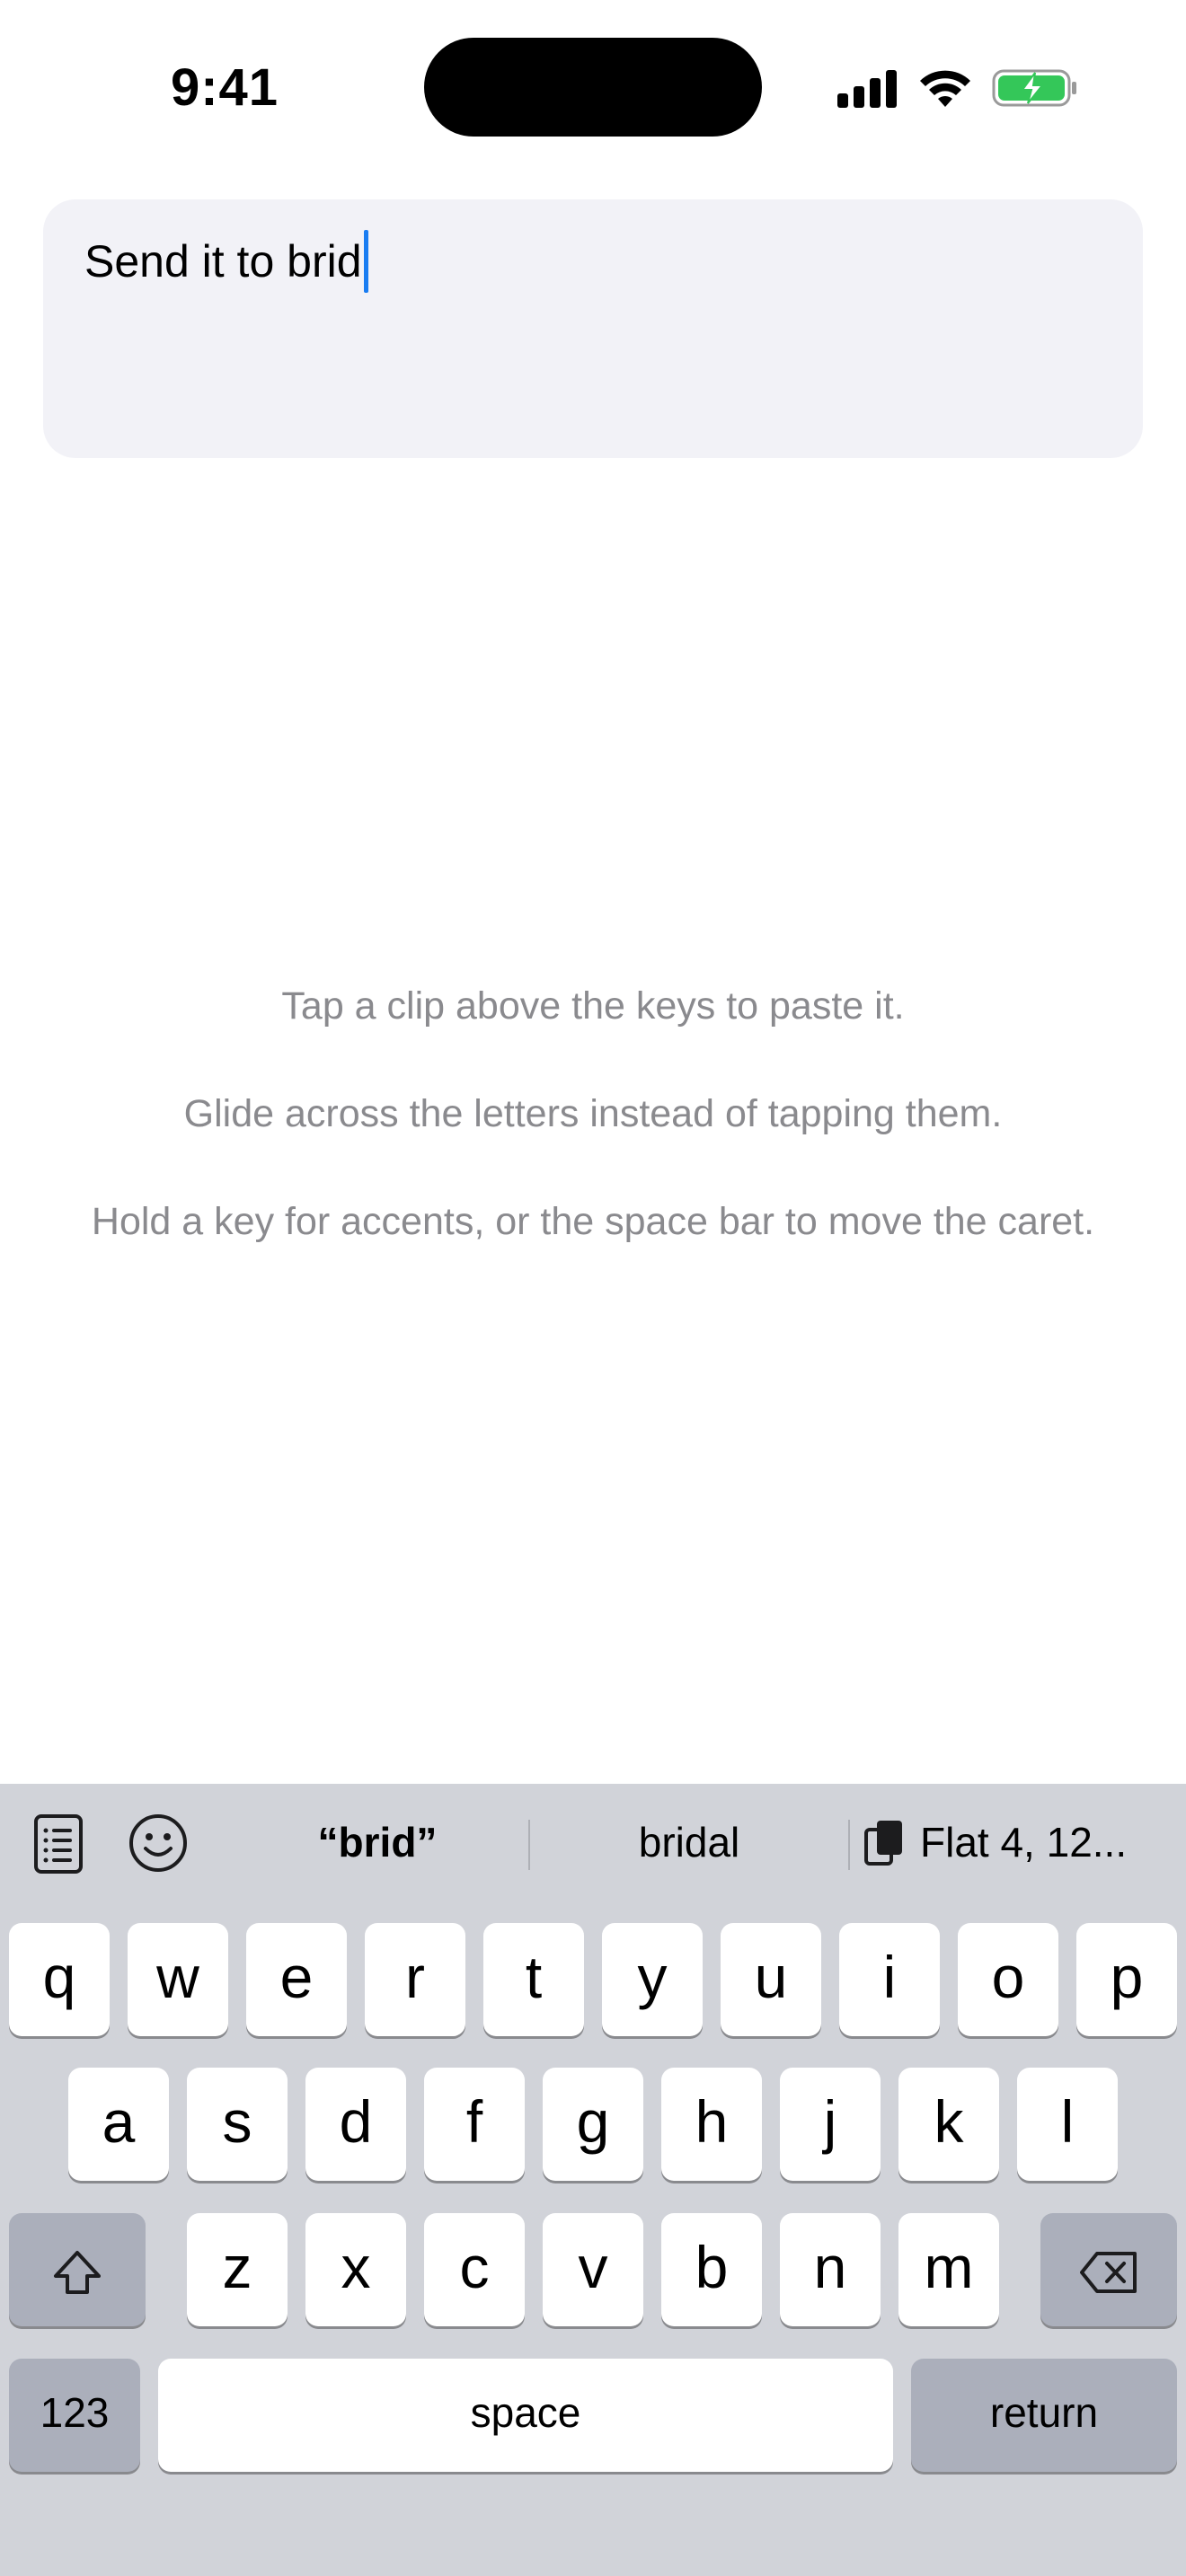 Image resolution: width=1186 pixels, height=2576 pixels. I want to click on emoji-icon, so click(158, 1843).